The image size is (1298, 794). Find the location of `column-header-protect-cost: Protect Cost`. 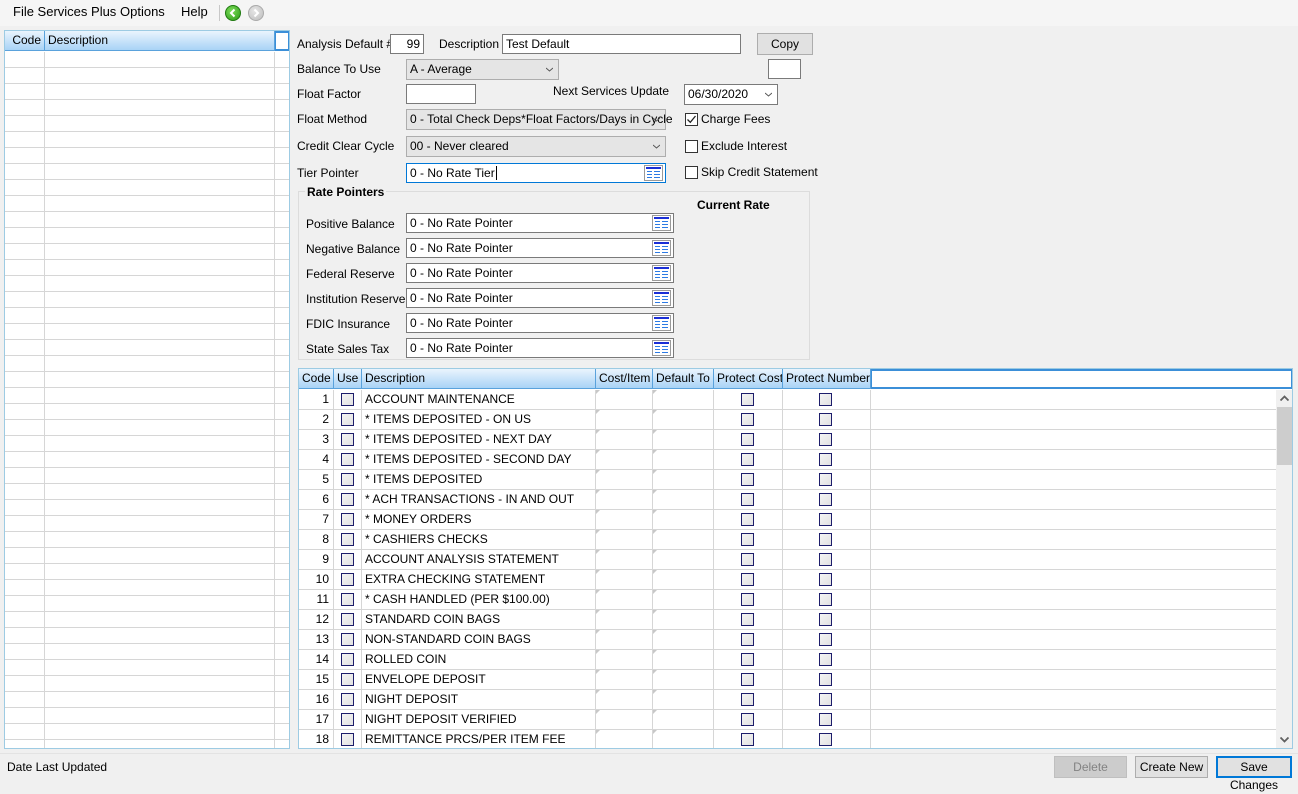

column-header-protect-cost: Protect Cost is located at coordinates (748, 378).